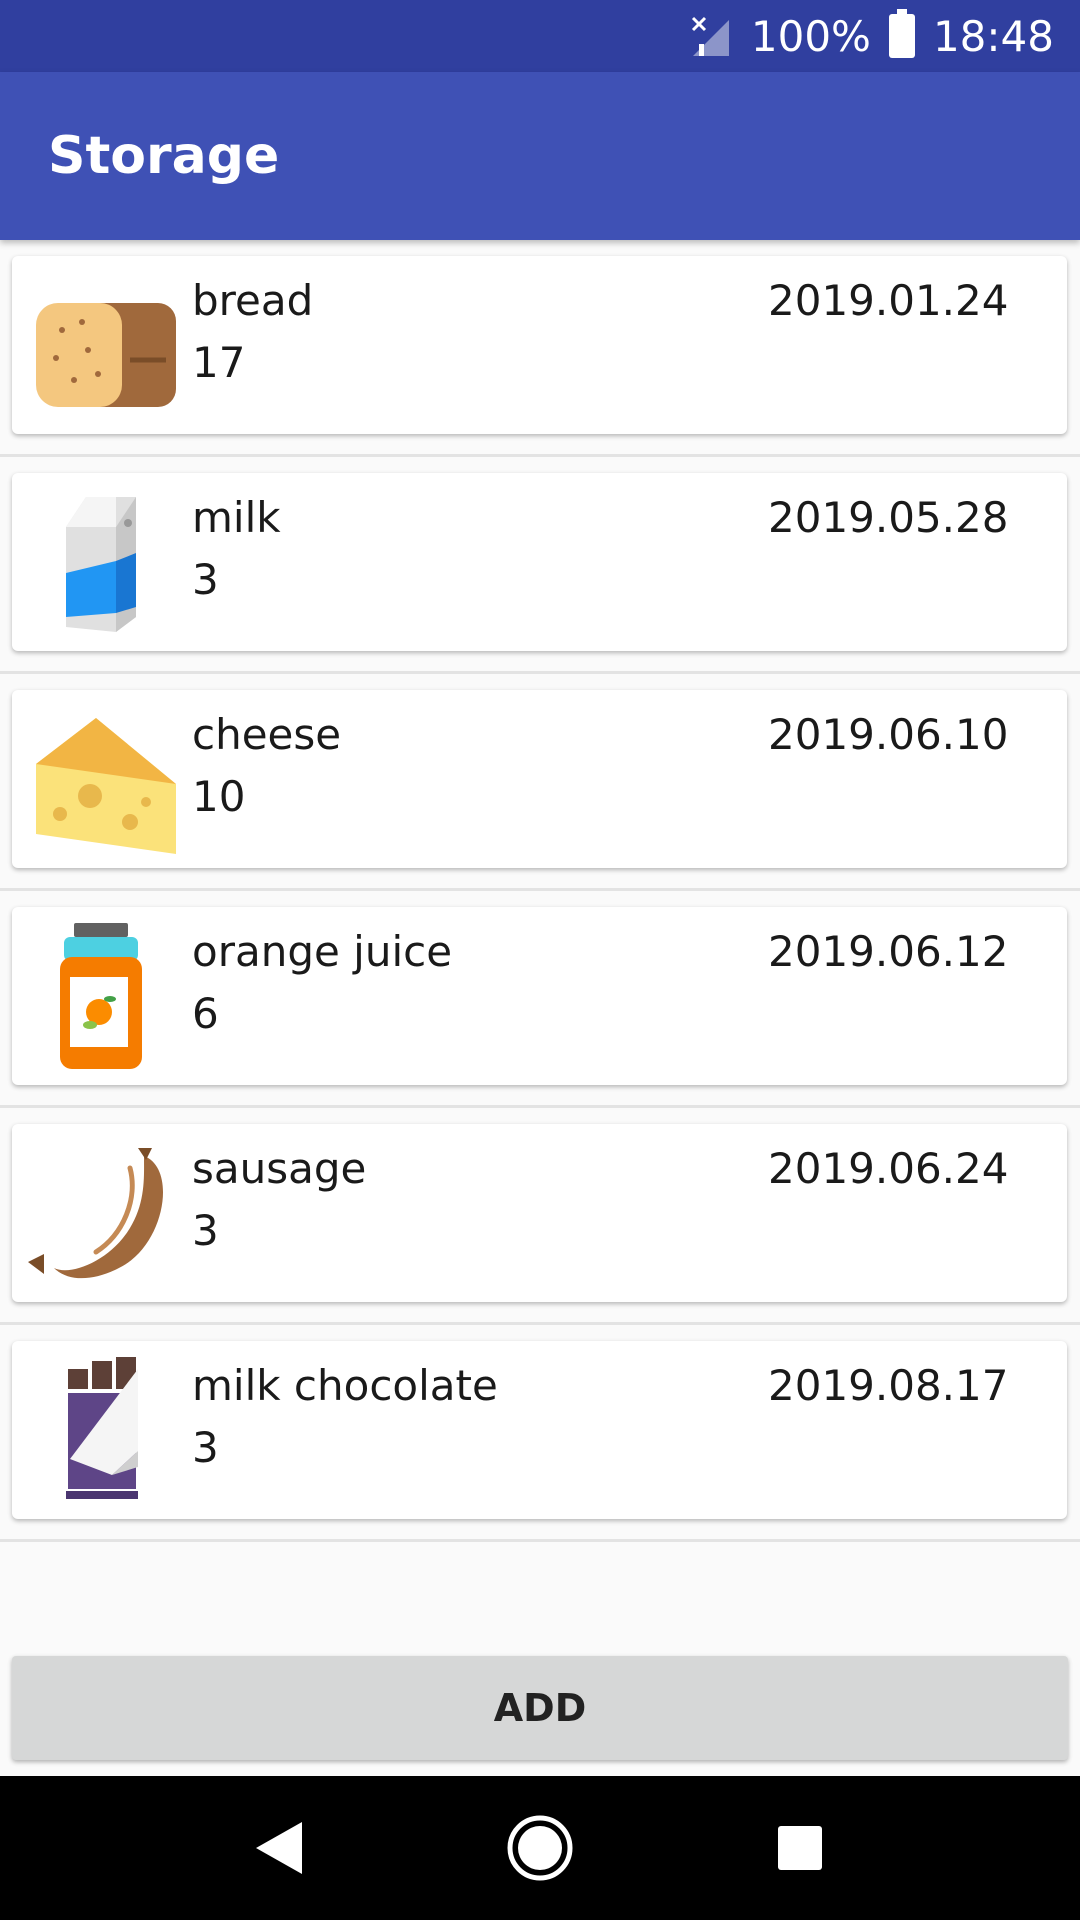  Describe the element at coordinates (236, 517) in the screenshot. I see `item-name: milk` at that location.